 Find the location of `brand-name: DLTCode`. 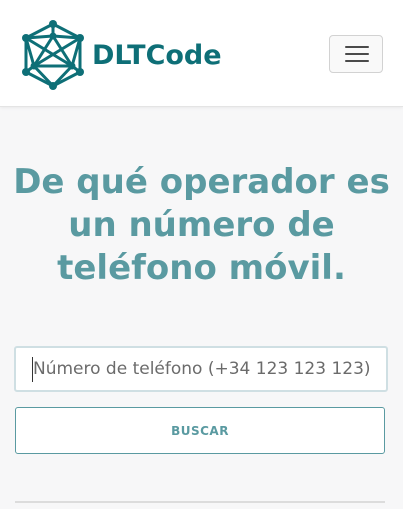

brand-name: DLTCode is located at coordinates (157, 55).